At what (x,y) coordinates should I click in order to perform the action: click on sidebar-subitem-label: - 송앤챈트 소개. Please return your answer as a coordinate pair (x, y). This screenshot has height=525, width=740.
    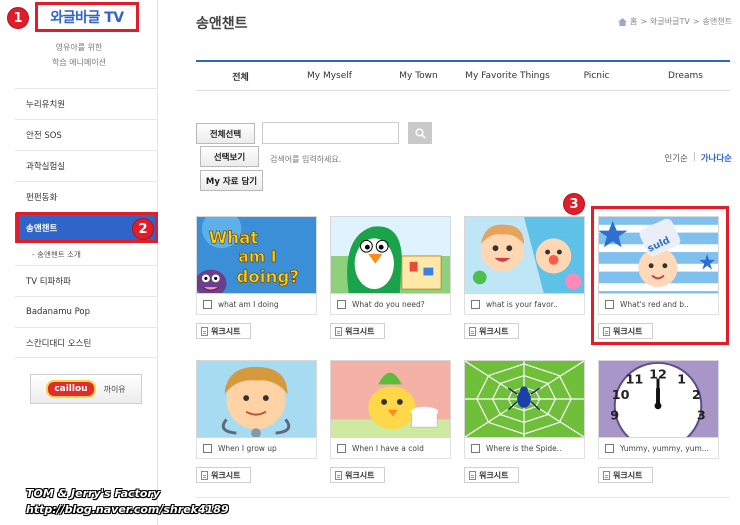
    Looking at the image, I should click on (56, 254).